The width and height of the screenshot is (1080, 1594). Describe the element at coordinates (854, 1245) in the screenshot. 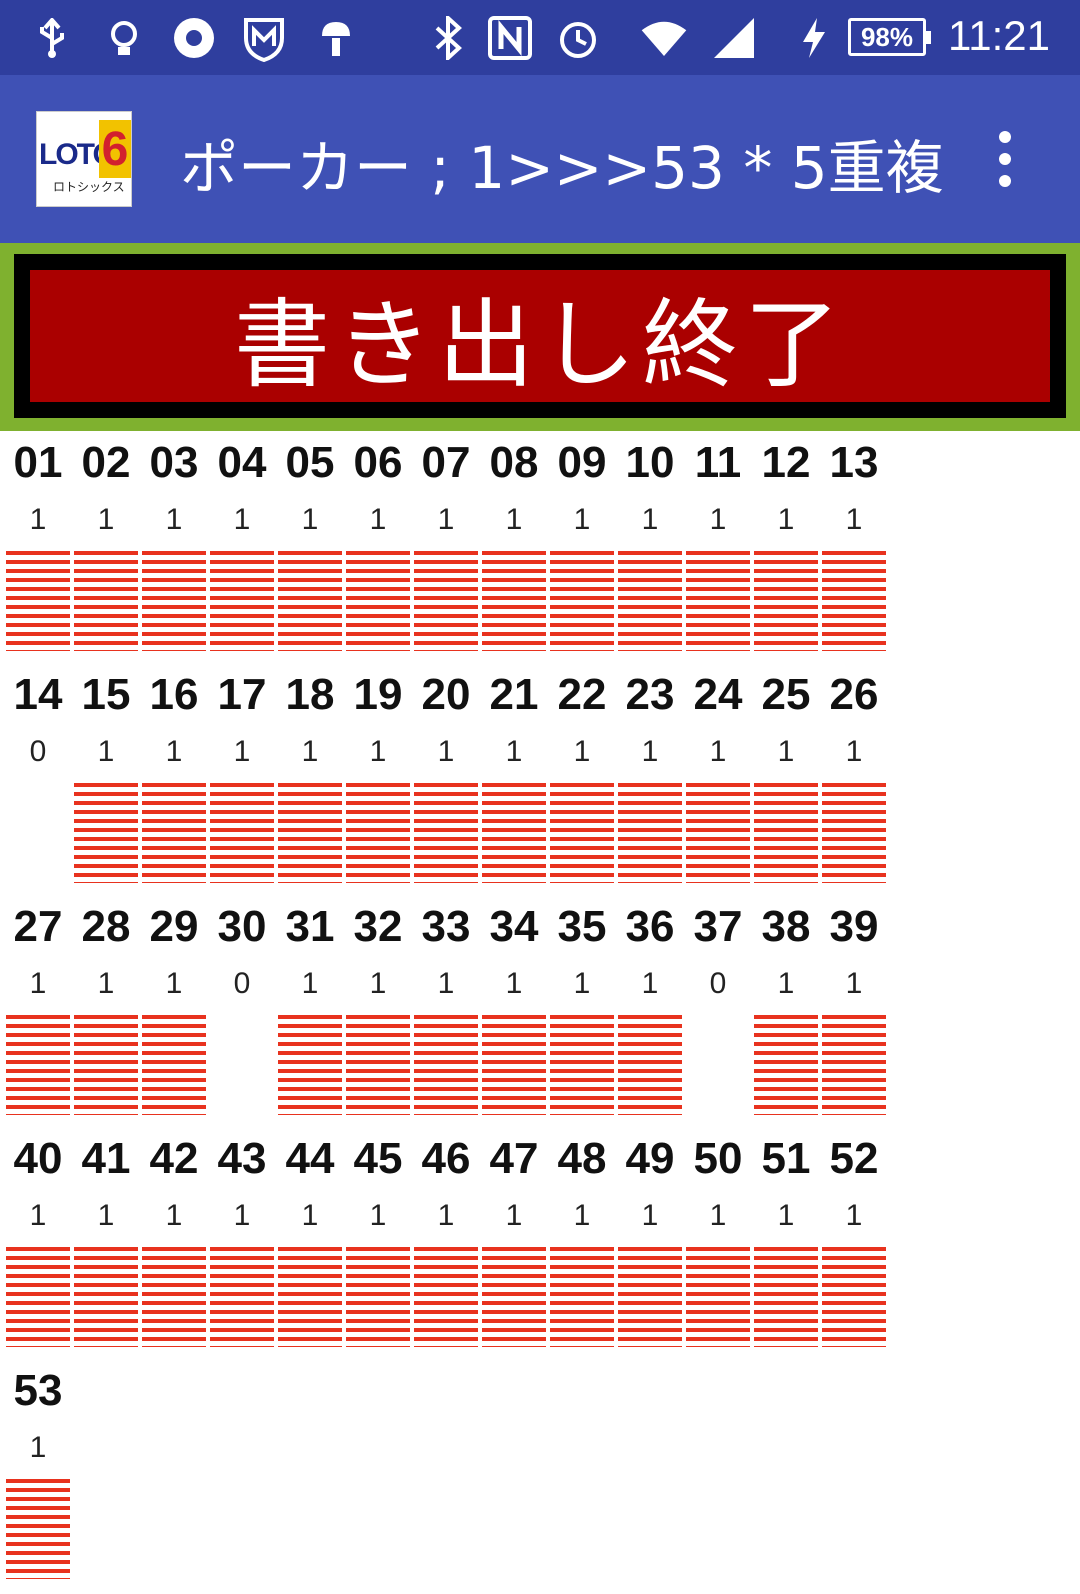

I see `number-cell: 52 1` at that location.